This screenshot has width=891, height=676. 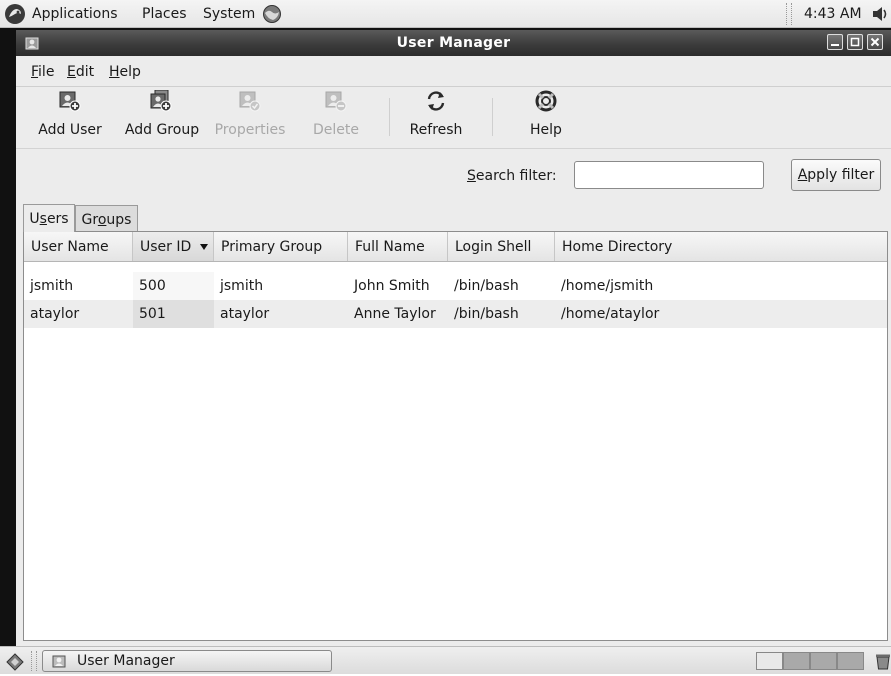 I want to click on window-app-icon, so click(x=59, y=661).